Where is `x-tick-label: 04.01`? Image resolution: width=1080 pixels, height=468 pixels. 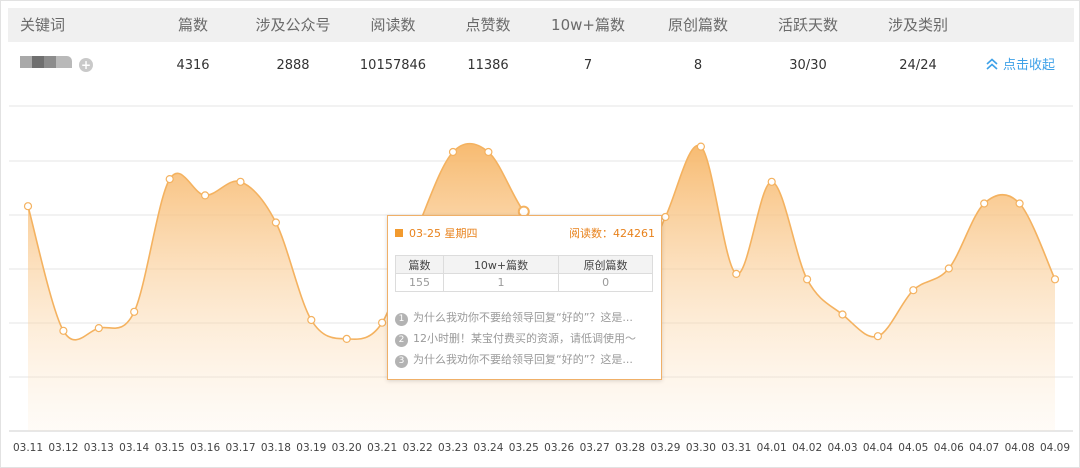 x-tick-label: 04.01 is located at coordinates (772, 448).